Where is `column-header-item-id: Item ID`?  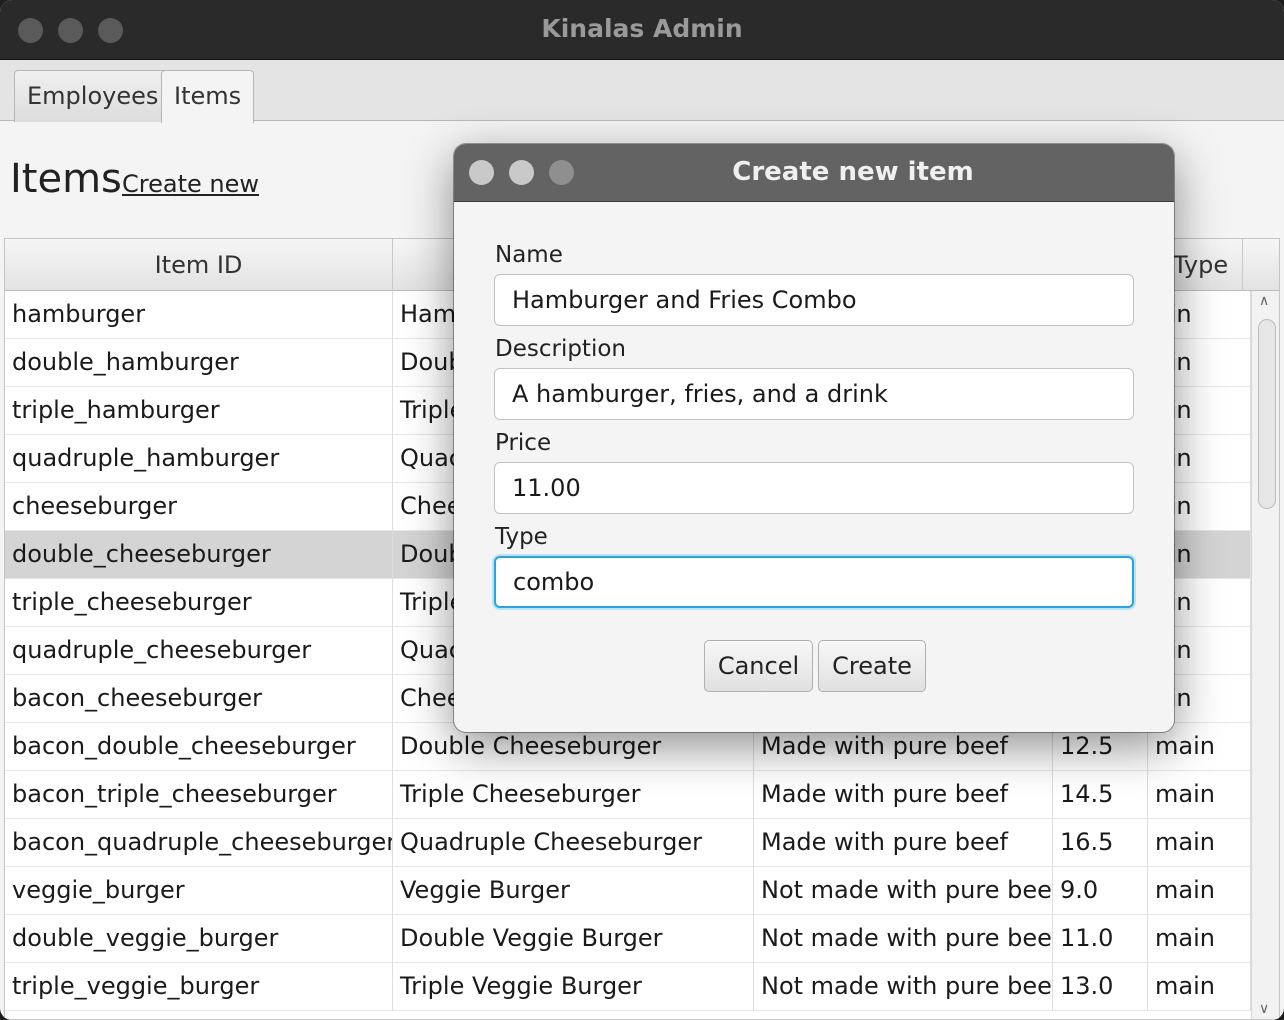
column-header-item-id: Item ID is located at coordinates (199, 265).